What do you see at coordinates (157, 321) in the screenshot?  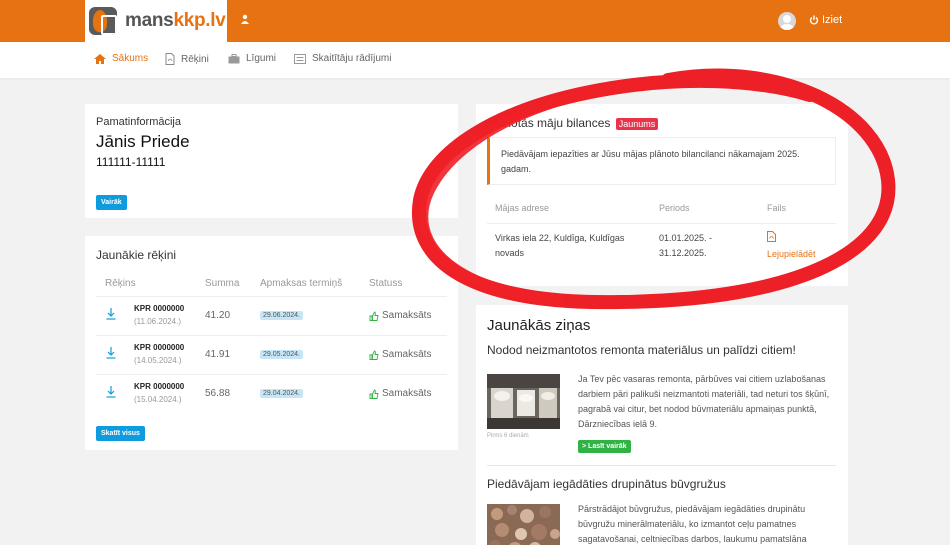 I see `invoice-date: (11.06.2024.)` at bounding box center [157, 321].